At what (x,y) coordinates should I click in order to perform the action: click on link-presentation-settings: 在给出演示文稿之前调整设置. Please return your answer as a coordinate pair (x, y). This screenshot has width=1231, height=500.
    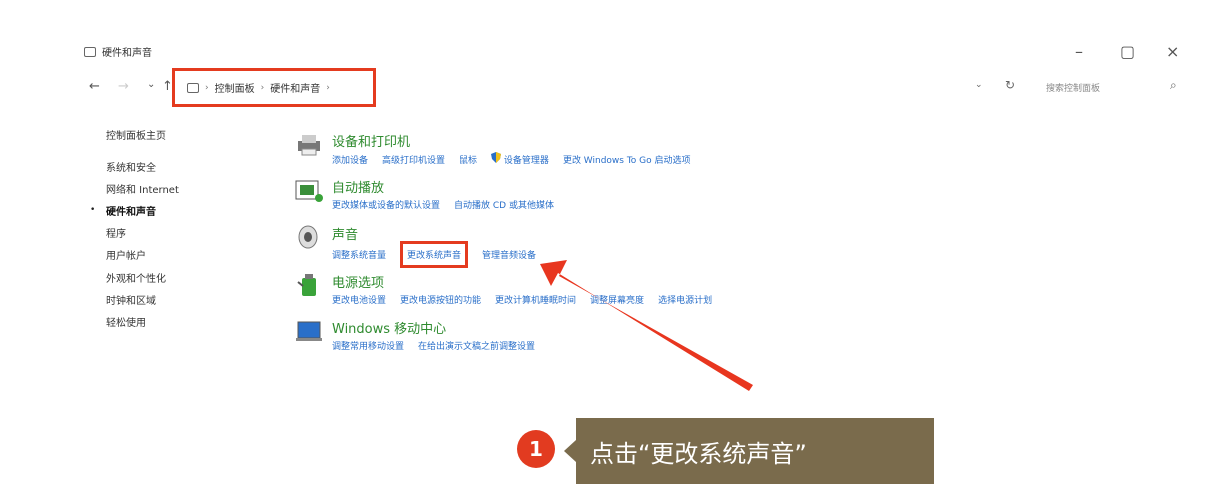
    Looking at the image, I should click on (476, 345).